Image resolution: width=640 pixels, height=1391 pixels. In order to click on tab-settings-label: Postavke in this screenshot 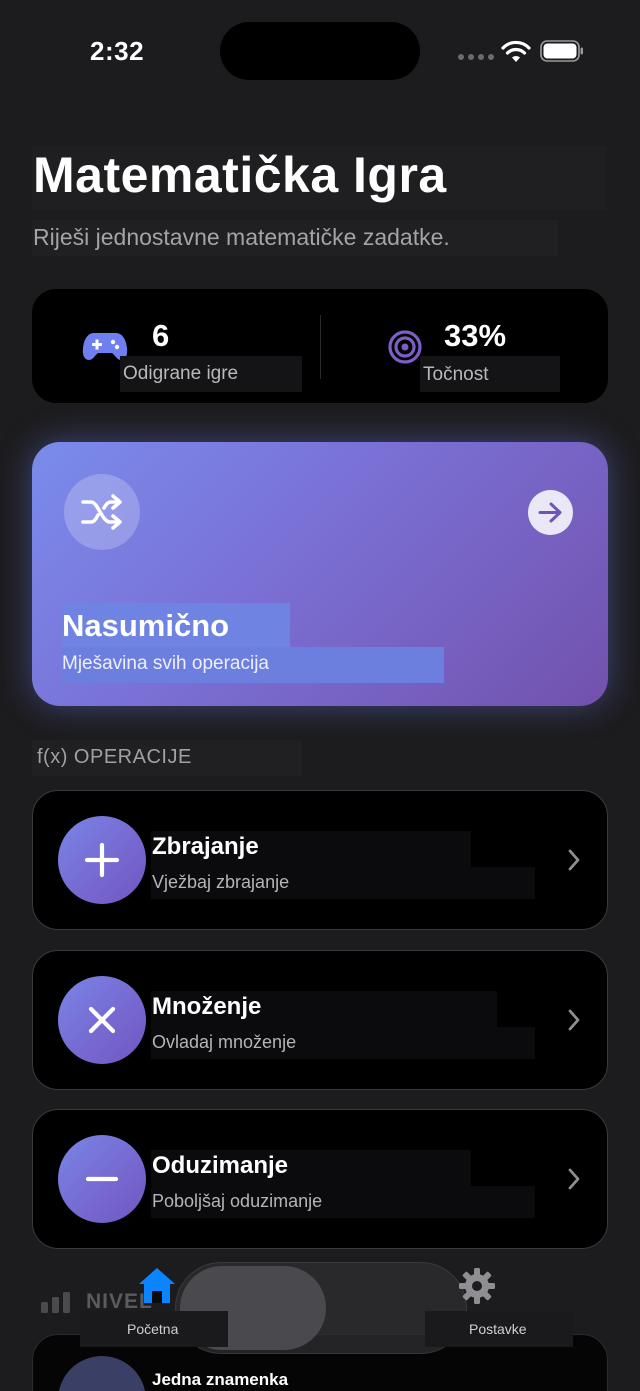, I will do `click(498, 1329)`.